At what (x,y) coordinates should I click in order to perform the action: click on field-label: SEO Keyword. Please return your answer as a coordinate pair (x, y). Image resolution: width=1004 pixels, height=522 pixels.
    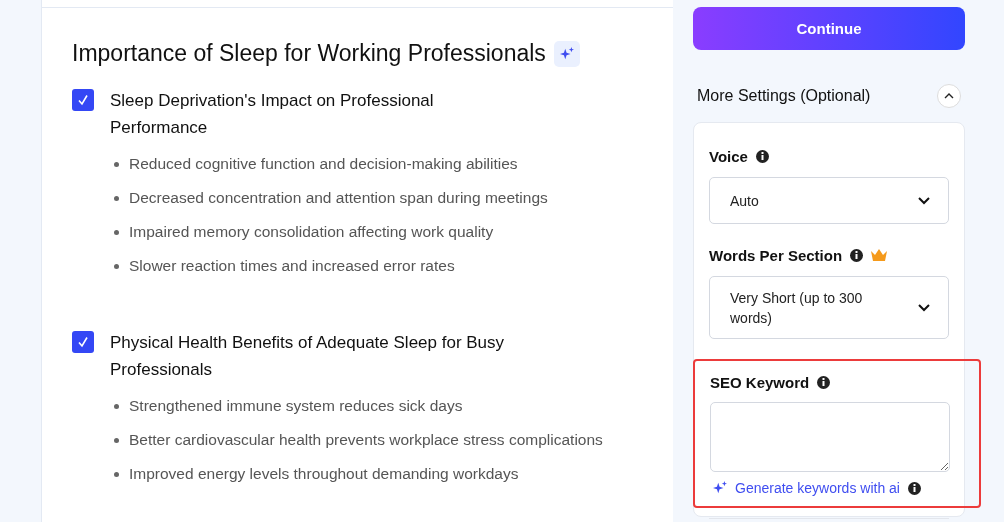
    Looking at the image, I should click on (760, 382).